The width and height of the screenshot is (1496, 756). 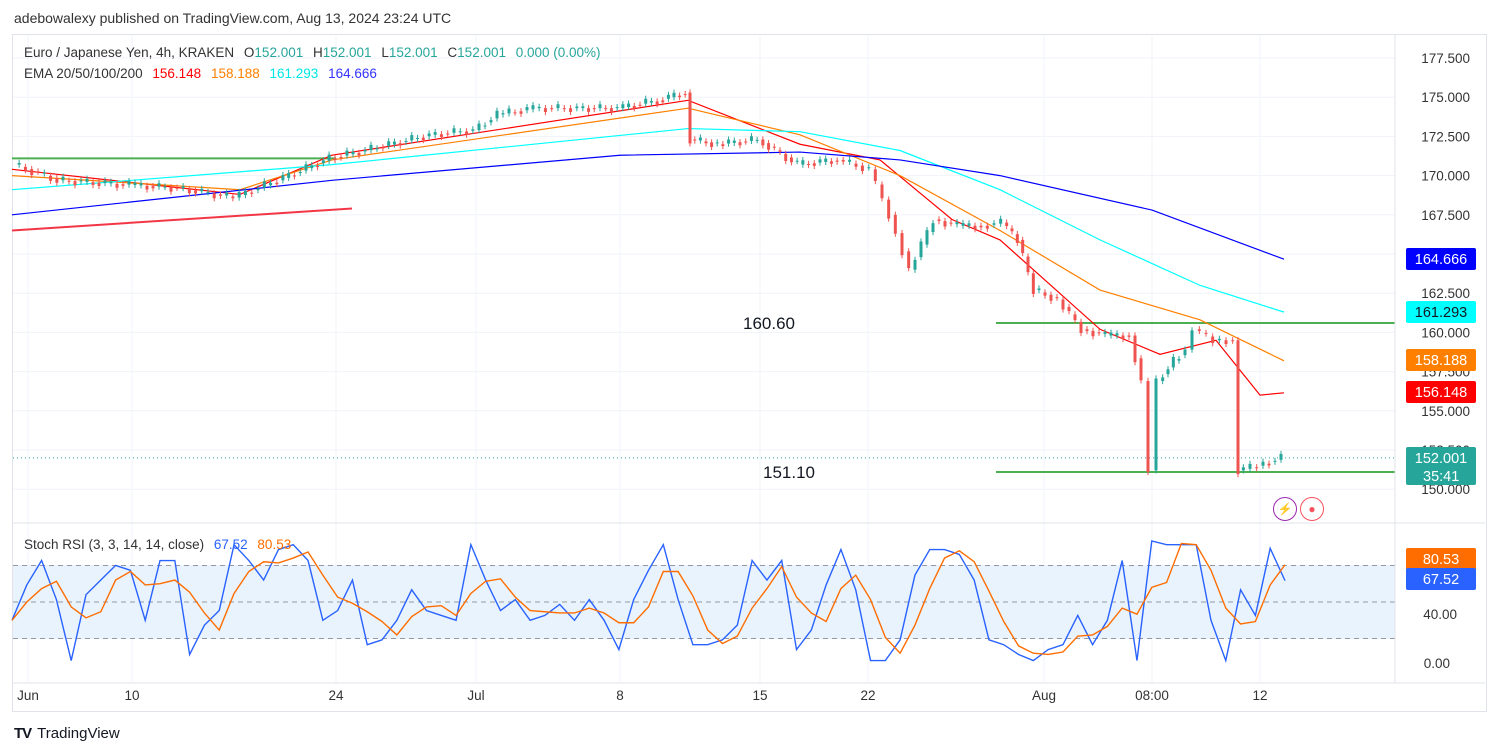 What do you see at coordinates (1445, 97) in the screenshot?
I see `price-tick-label: 175.000` at bounding box center [1445, 97].